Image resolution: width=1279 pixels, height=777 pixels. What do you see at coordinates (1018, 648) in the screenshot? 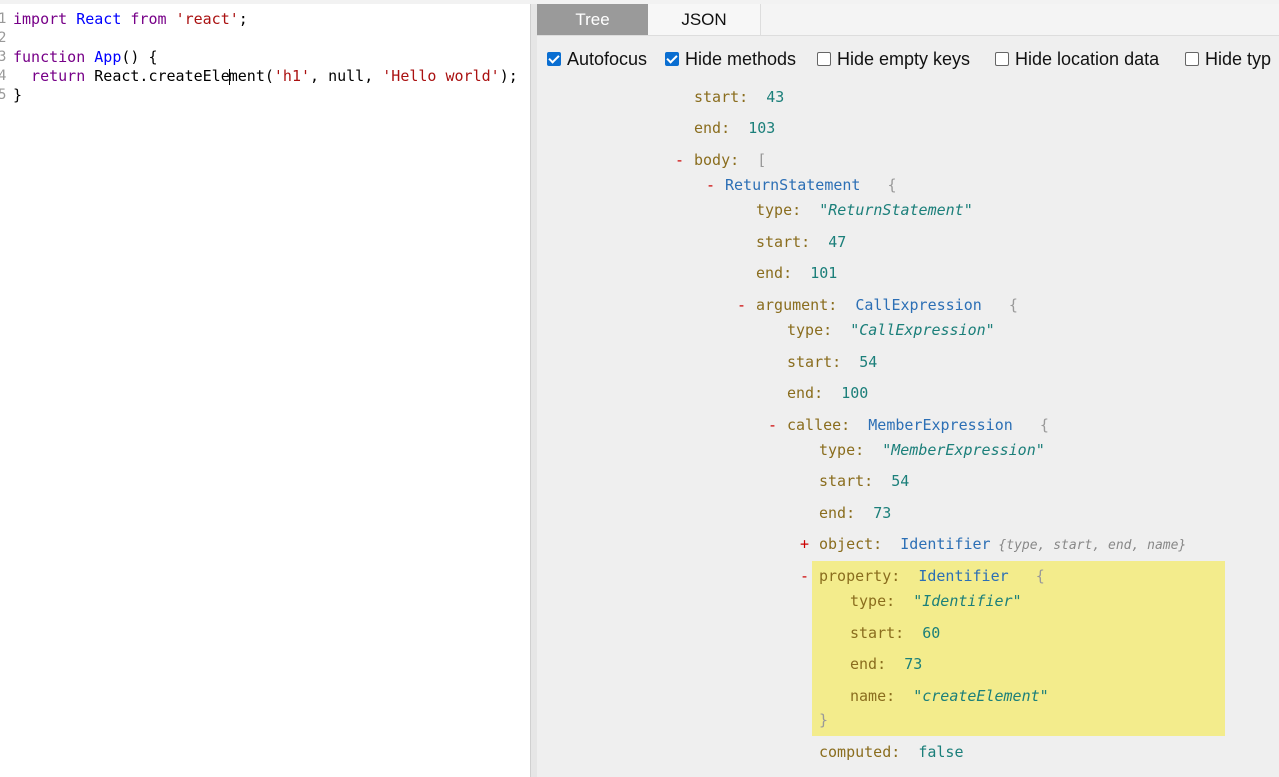
I see `selected-node-highlight` at bounding box center [1018, 648].